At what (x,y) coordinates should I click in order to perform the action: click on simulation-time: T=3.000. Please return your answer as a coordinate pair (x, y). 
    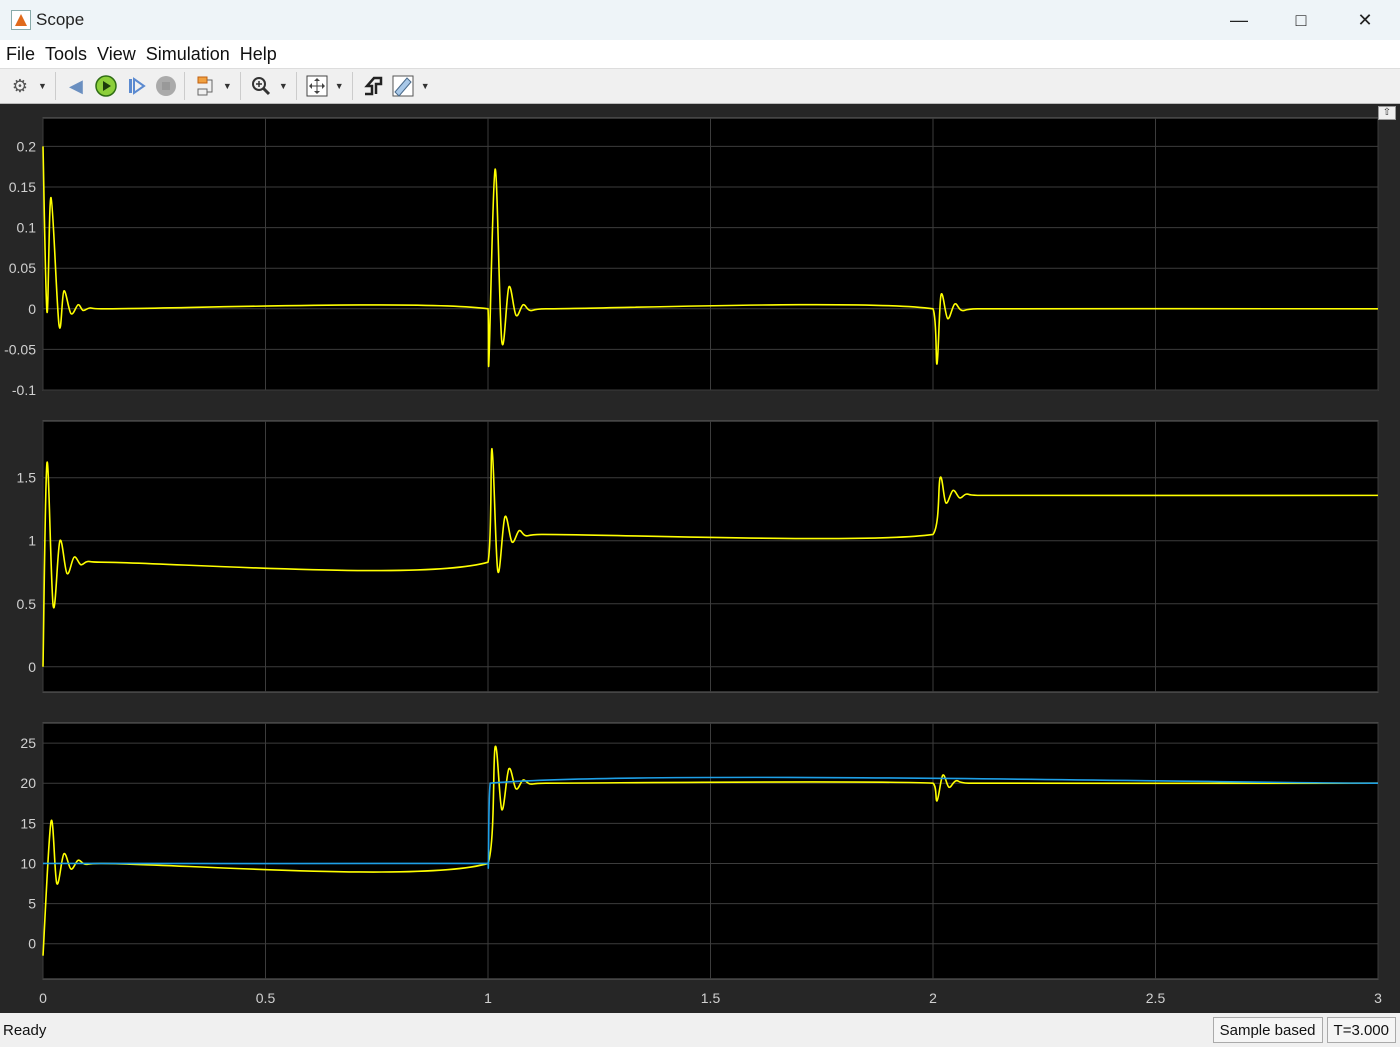
    Looking at the image, I should click on (1361, 1030).